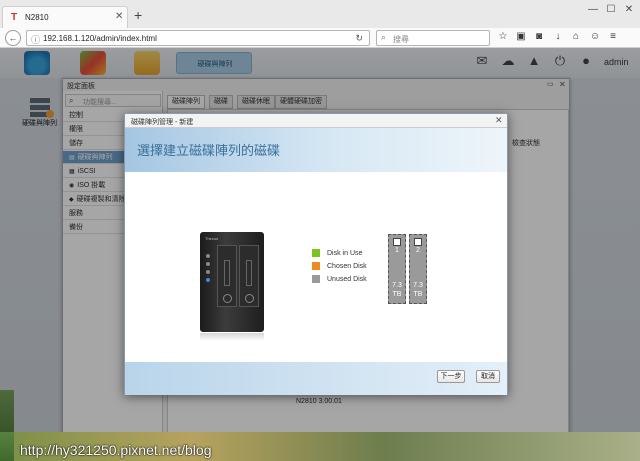  I want to click on search-icon: ⌕, so click(384, 37).